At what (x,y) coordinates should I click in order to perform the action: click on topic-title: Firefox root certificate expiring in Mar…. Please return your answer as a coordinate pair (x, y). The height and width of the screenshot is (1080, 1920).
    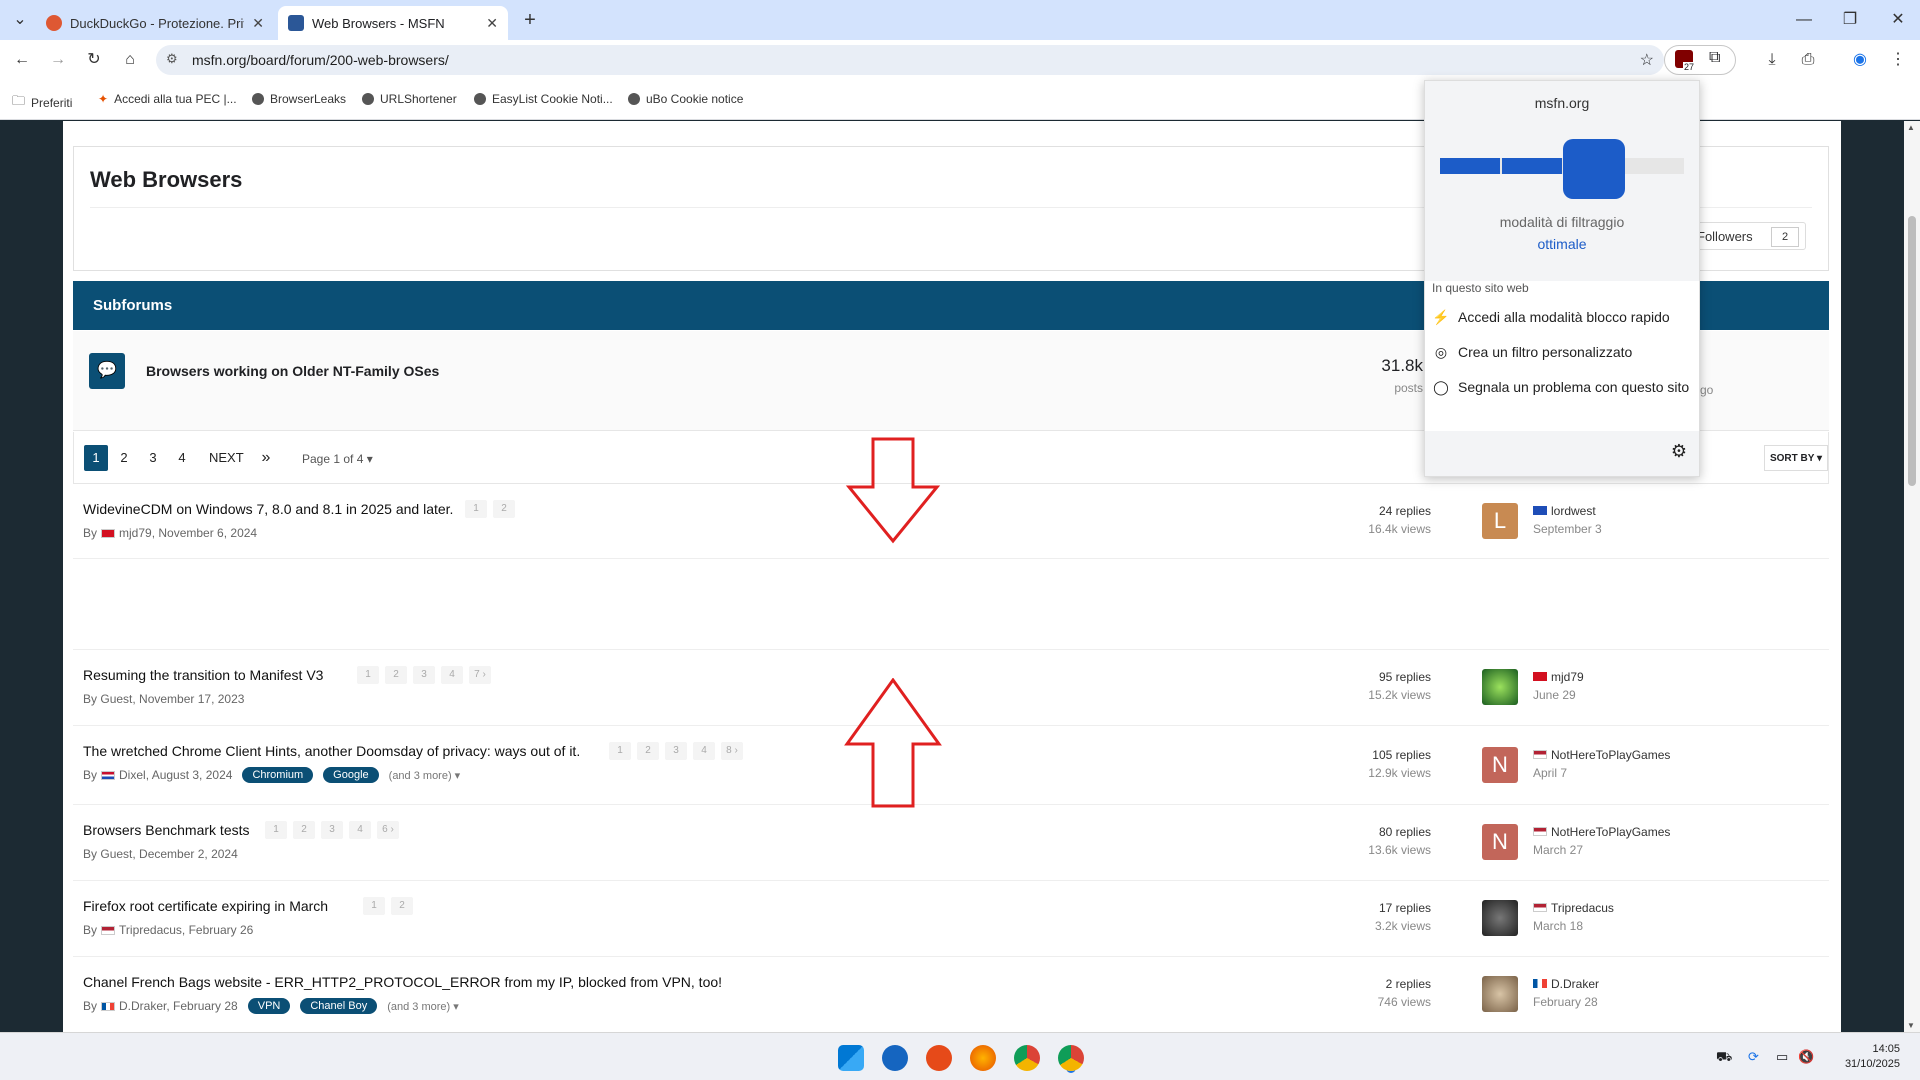
    Looking at the image, I should click on (205, 906).